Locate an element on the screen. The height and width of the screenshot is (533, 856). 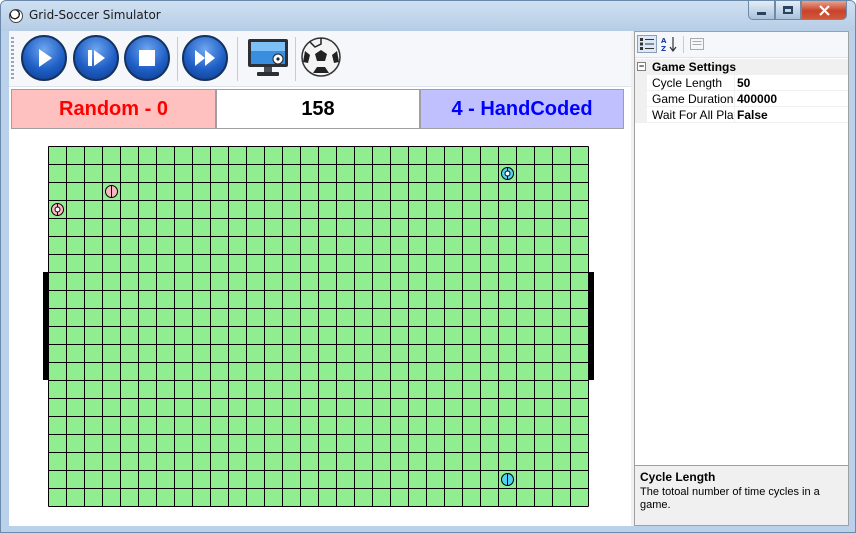
property-pages-icon is located at coordinates (697, 44).